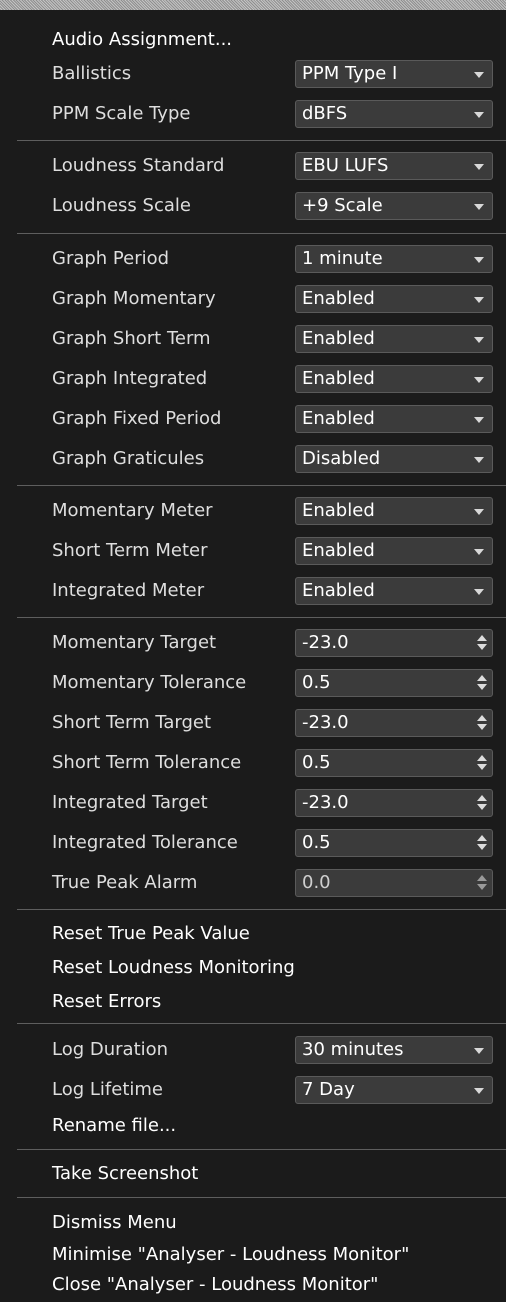 Image resolution: width=506 pixels, height=1302 pixels. I want to click on loudness-standard-label: Loudness Standard, so click(138, 165).